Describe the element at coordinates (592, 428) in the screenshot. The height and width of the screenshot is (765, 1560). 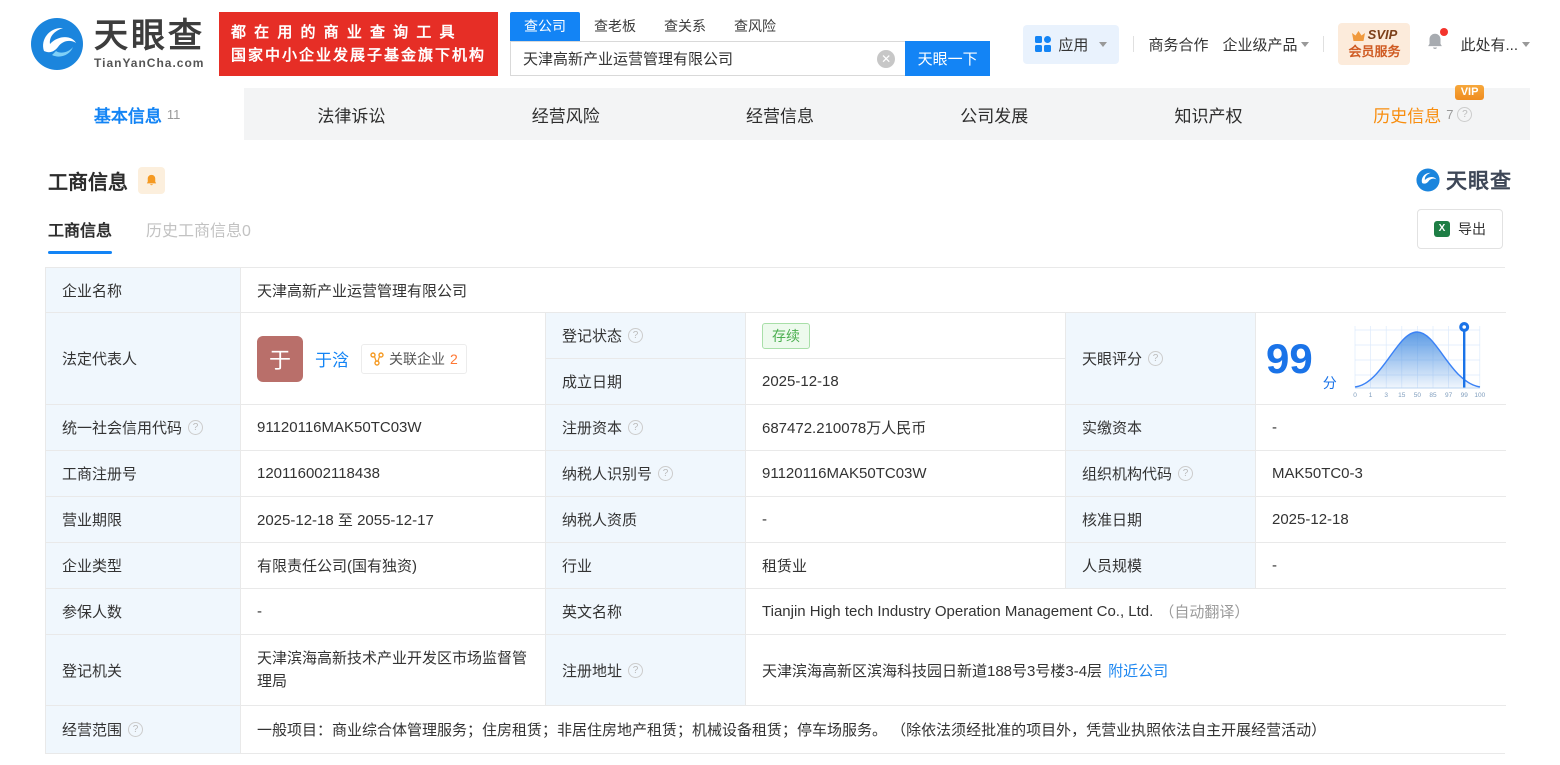
I see `label-text: 注册资本` at that location.